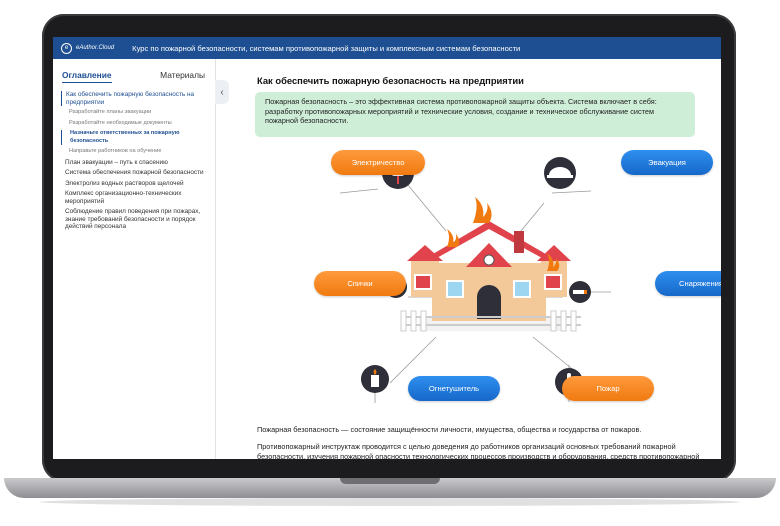 This screenshot has width=780, height=526. Describe the element at coordinates (135, 152) in the screenshot. I see `toc-subitem: Направьте работников на обучение` at that location.